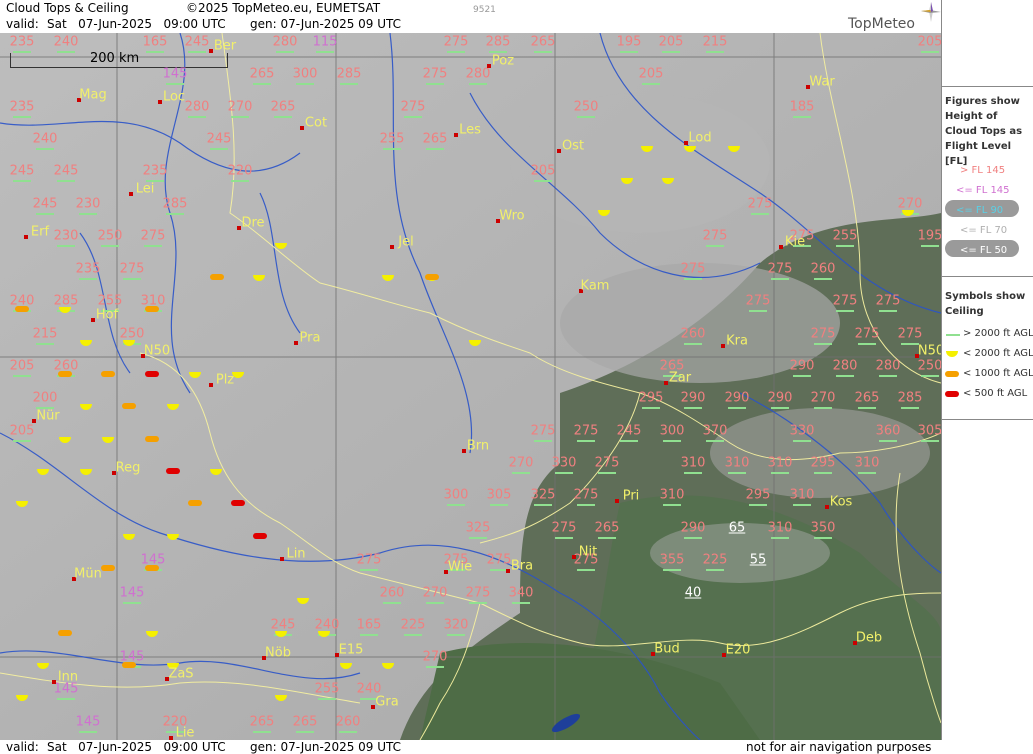 The image size is (1033, 754). I want to click on footer-valid-label: valid:, so click(22, 747).